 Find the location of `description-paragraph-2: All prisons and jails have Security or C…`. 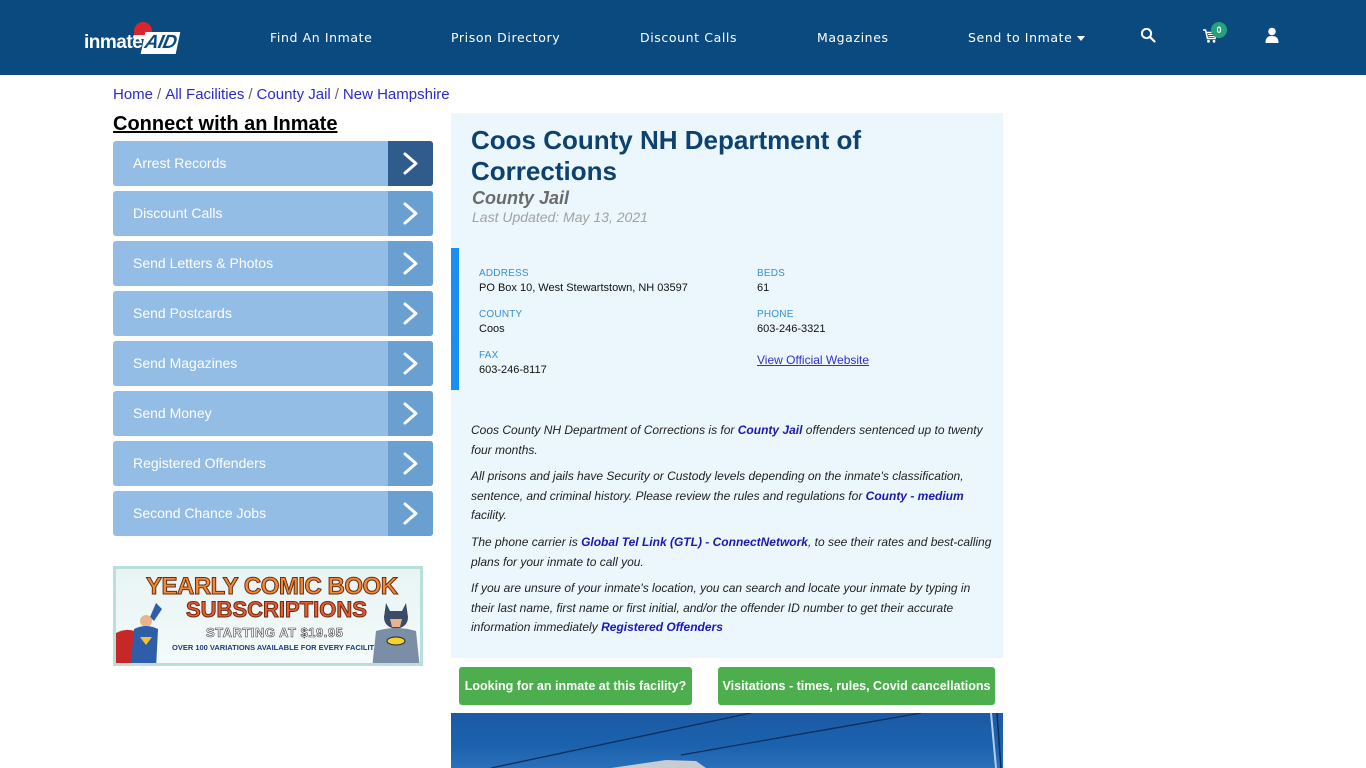

description-paragraph-2: All prisons and jails have Security or C… is located at coordinates (733, 496).